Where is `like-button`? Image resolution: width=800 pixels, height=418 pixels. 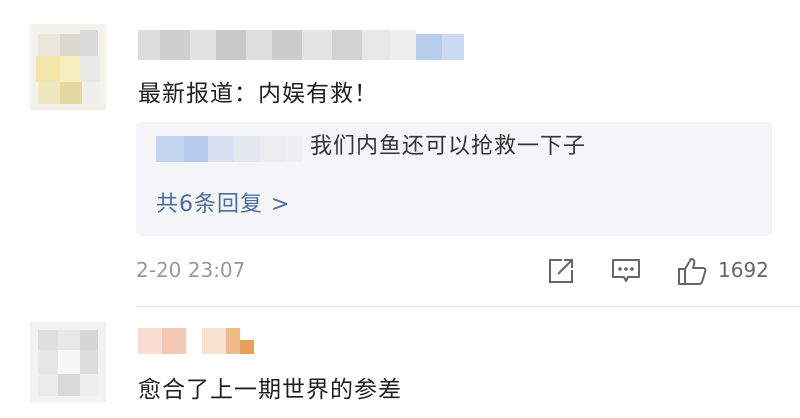 like-button is located at coordinates (692, 274).